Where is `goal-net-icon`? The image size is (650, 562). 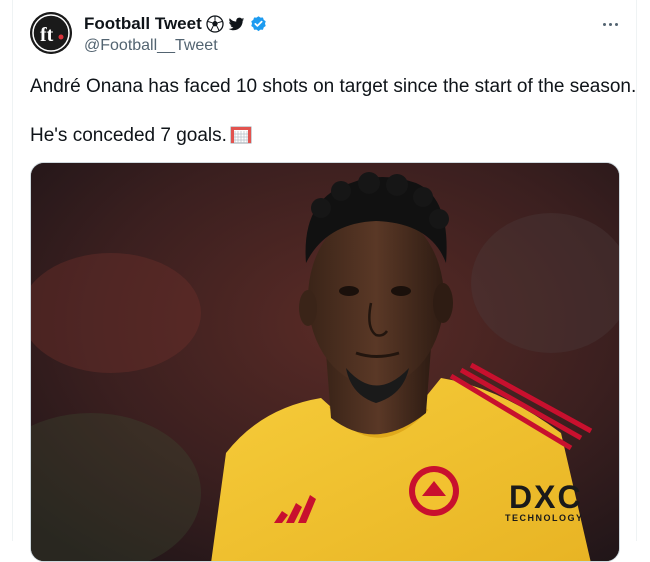
goal-net-icon is located at coordinates (241, 135).